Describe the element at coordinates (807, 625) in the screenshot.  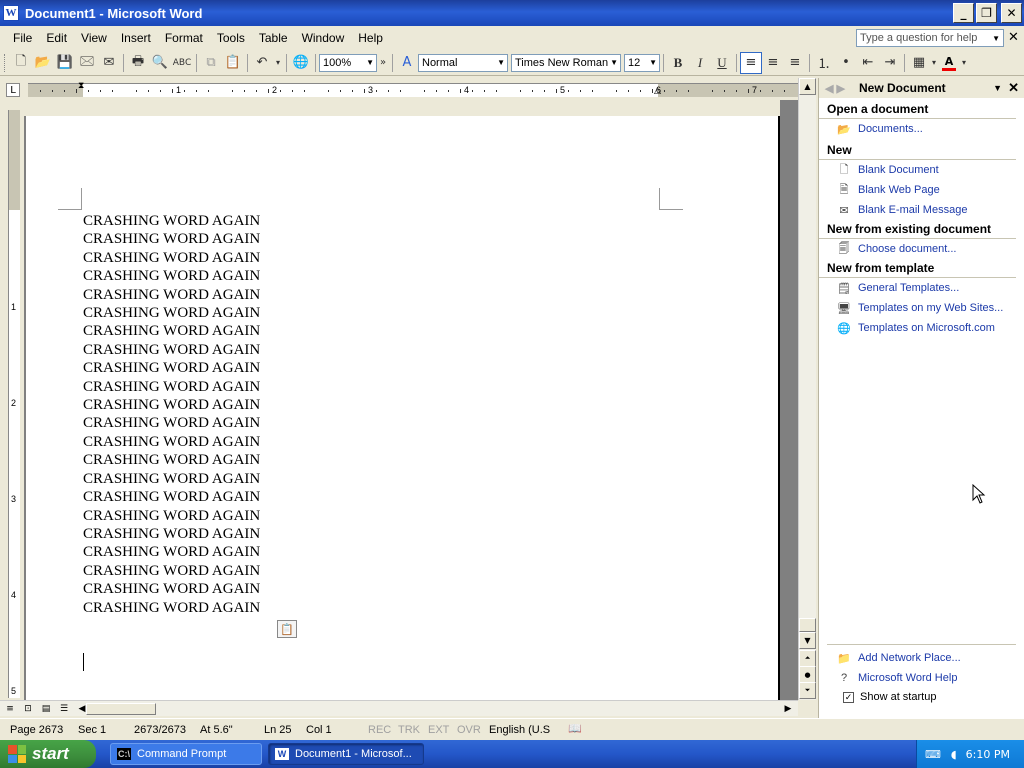
I see `scroll-thumb` at that location.